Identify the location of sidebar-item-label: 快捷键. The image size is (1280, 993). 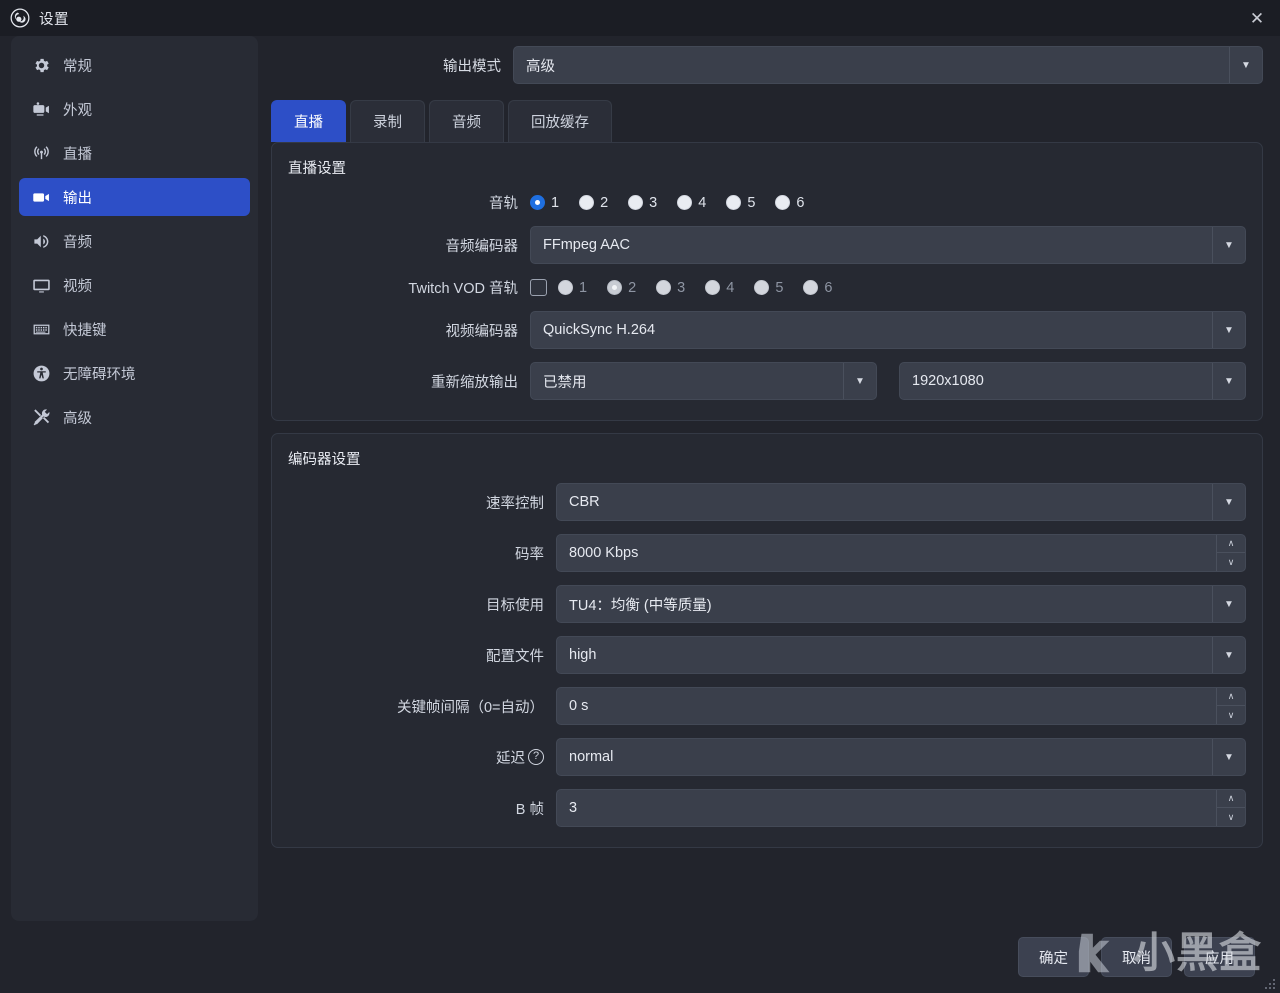
(85, 330).